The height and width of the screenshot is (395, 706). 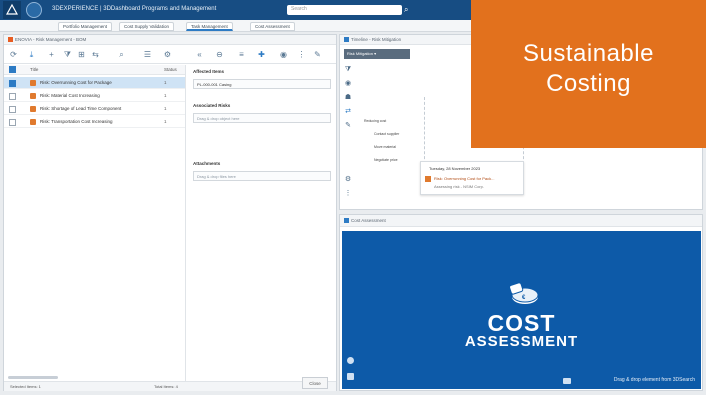 What do you see at coordinates (81, 54) in the screenshot?
I see `tree-icon: ⊞` at bounding box center [81, 54].